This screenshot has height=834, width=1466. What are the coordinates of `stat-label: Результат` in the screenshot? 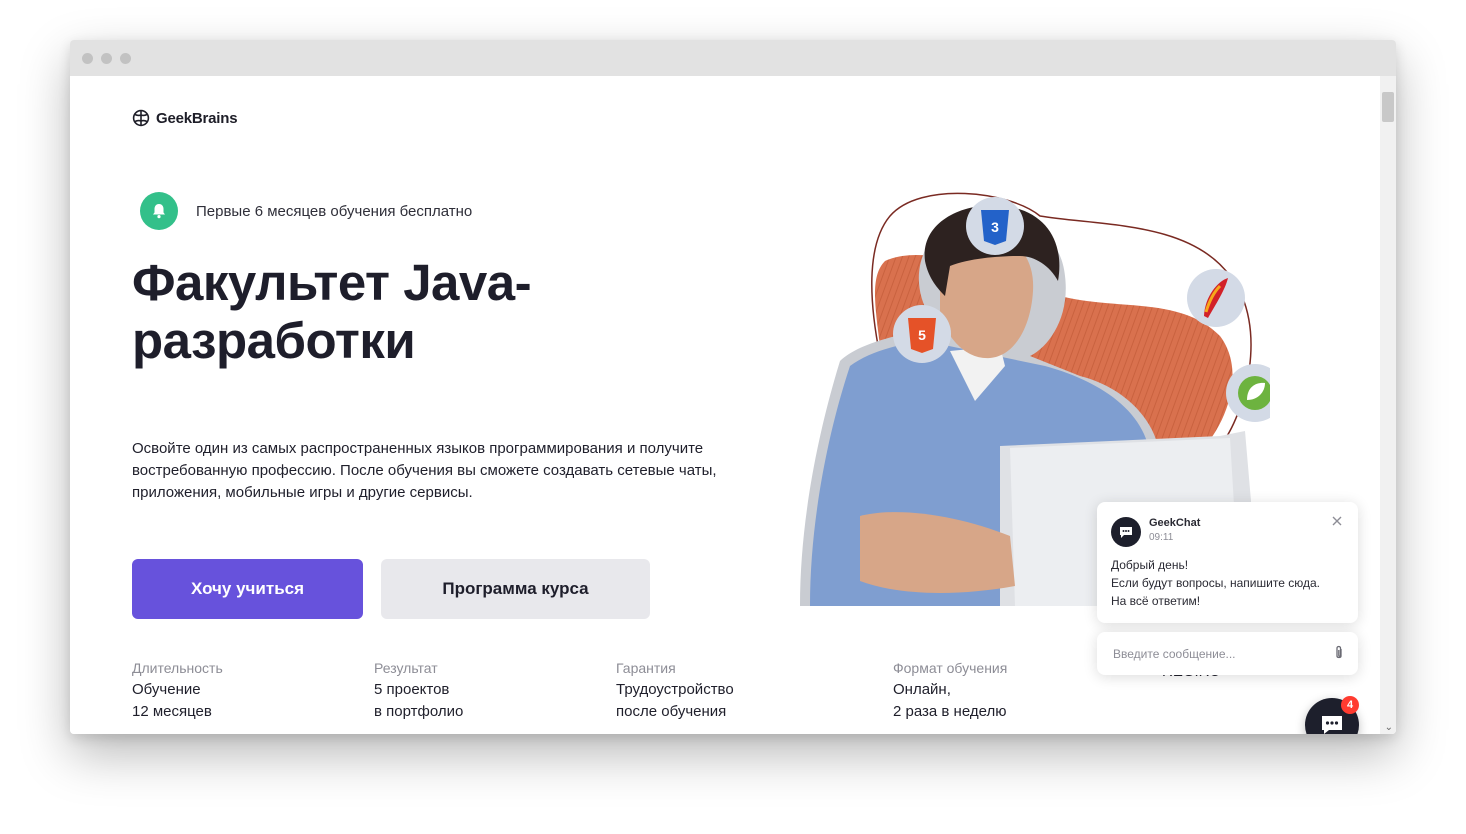 It's located at (406, 668).